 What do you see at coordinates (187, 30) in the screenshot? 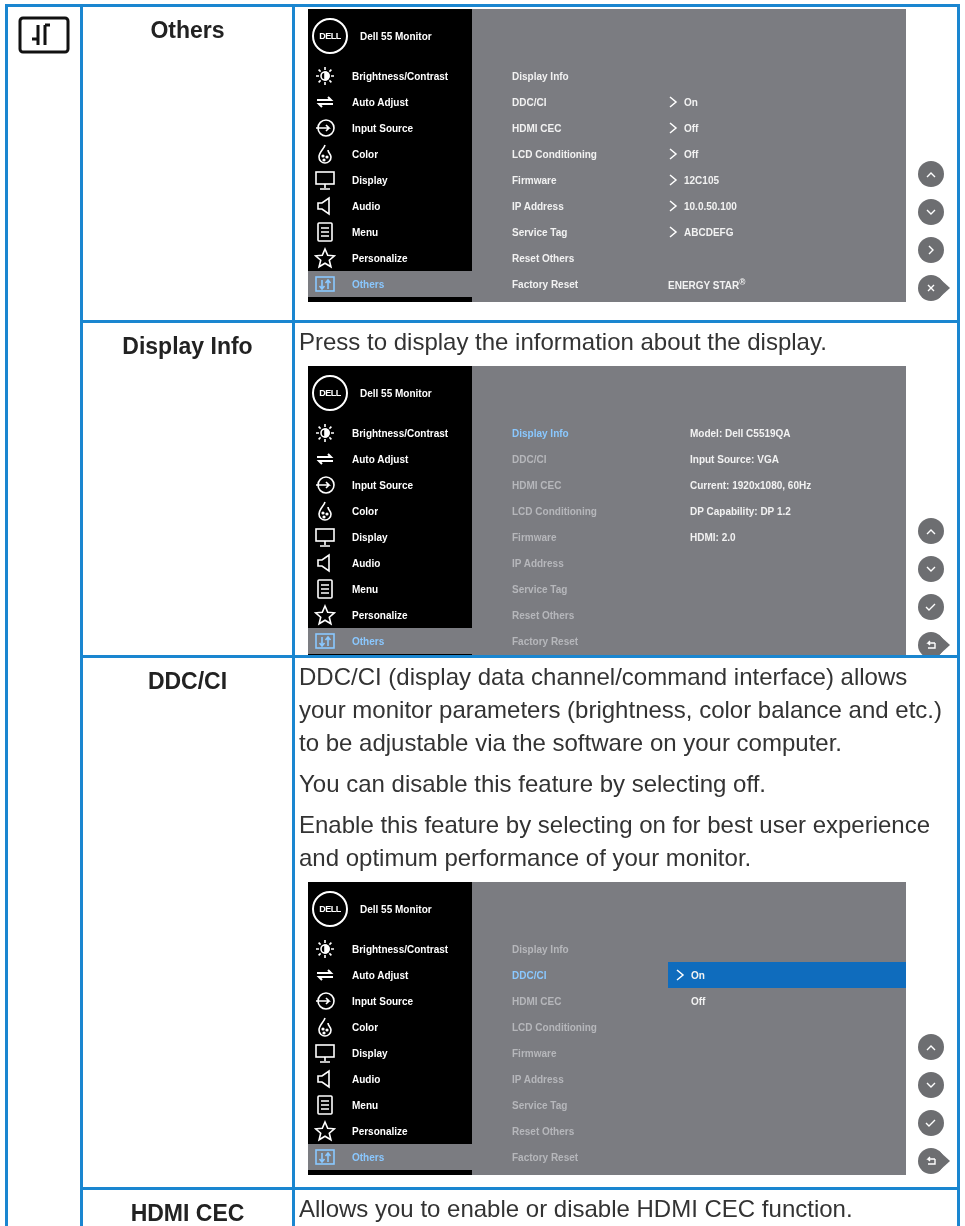
I see `section-title: Others` at bounding box center [187, 30].